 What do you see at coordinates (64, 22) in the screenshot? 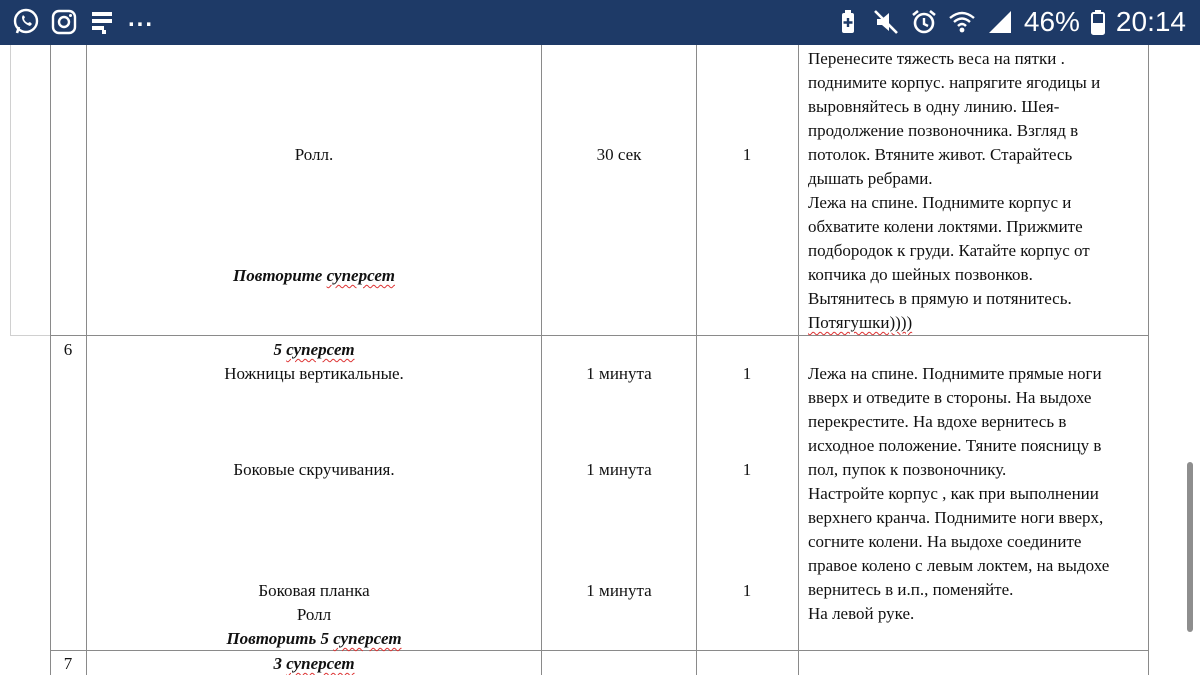
I see `instagram-icon` at bounding box center [64, 22].